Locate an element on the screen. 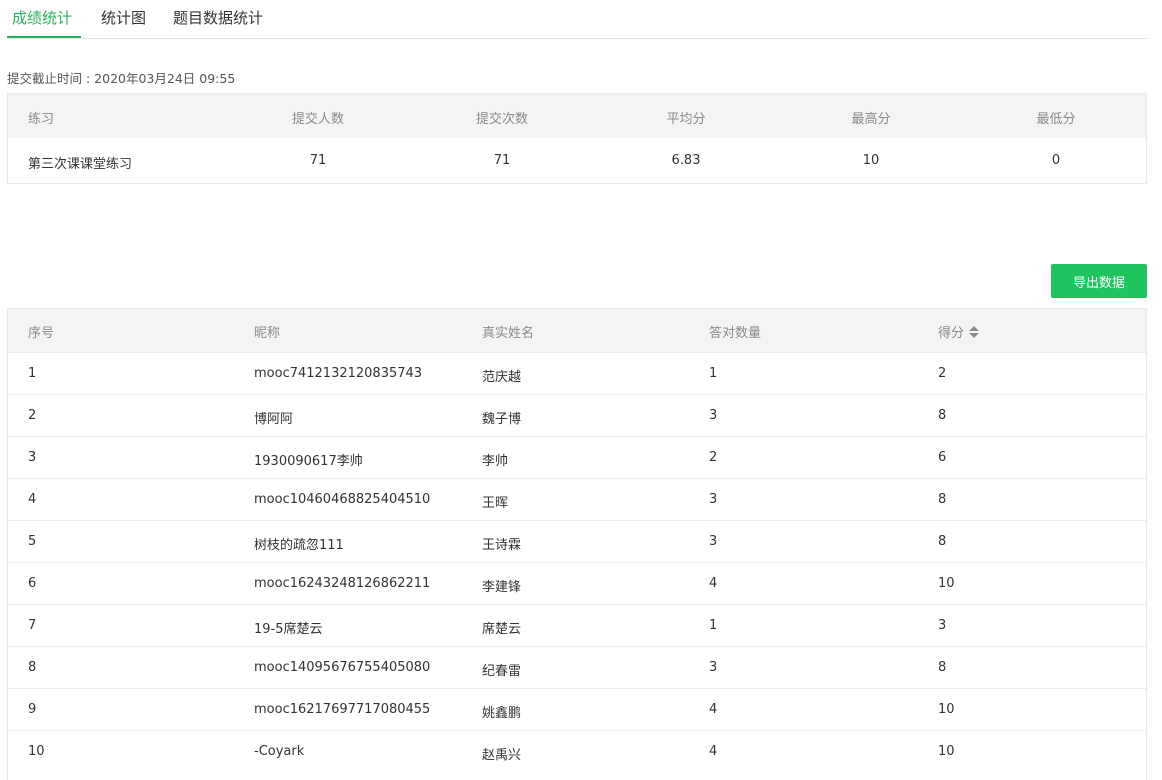 The image size is (1162, 780). summary-cell: 第三次课课堂练习 is located at coordinates (80, 164).